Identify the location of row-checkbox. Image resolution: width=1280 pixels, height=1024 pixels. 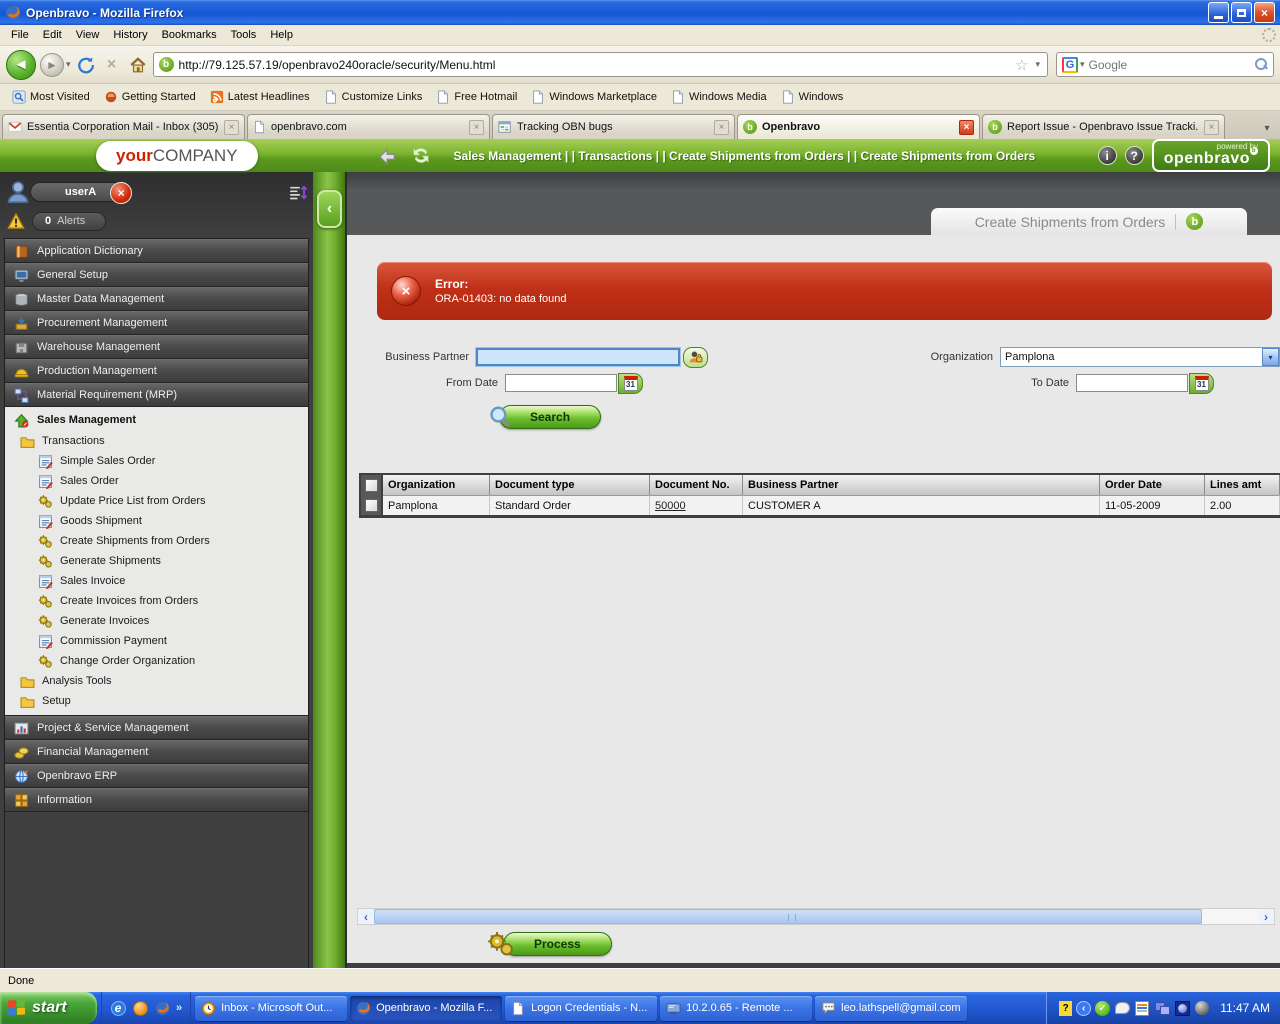
(372, 505).